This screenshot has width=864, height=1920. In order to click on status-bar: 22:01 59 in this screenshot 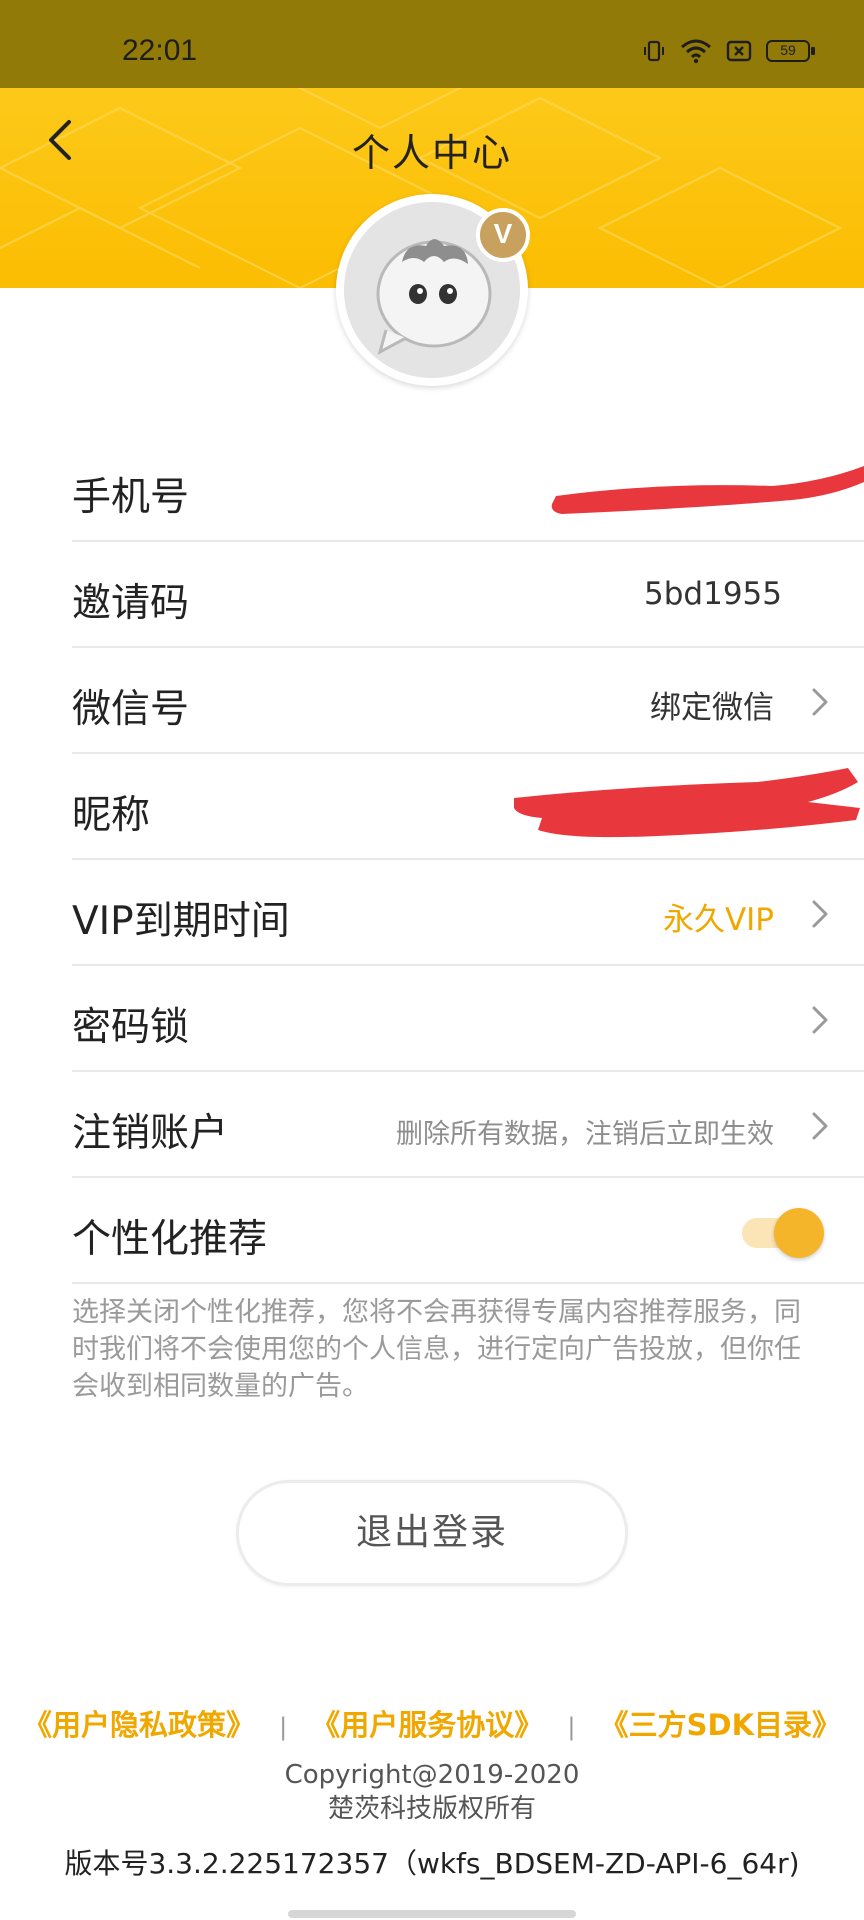, I will do `click(432, 44)`.